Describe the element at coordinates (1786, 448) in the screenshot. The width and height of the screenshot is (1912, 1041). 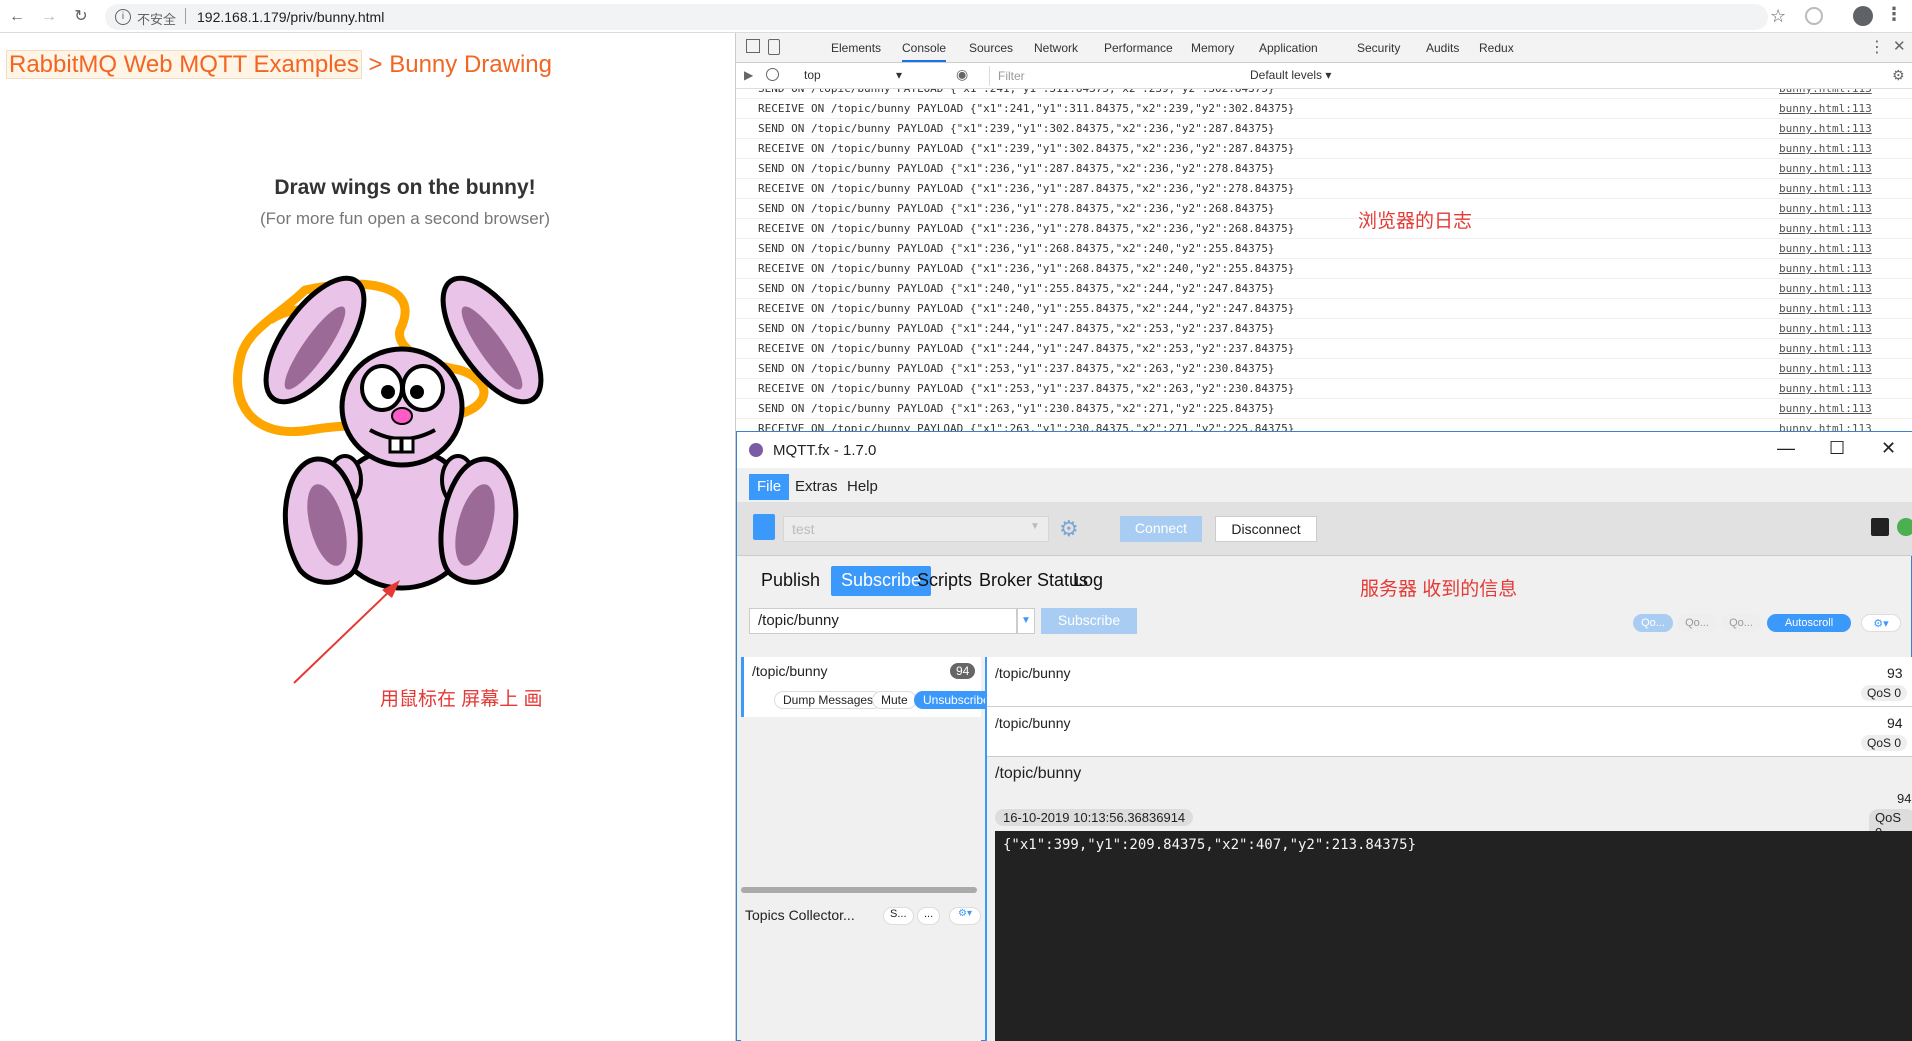
I see `minimize-icon: —` at that location.